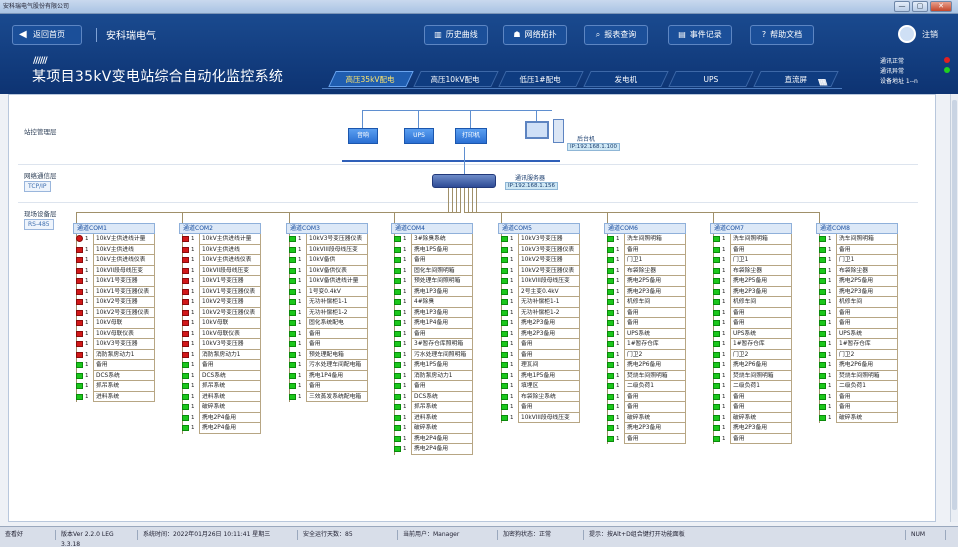 The height and width of the screenshot is (550, 958). I want to click on tab-10kv: 高压10kV配电, so click(456, 79).